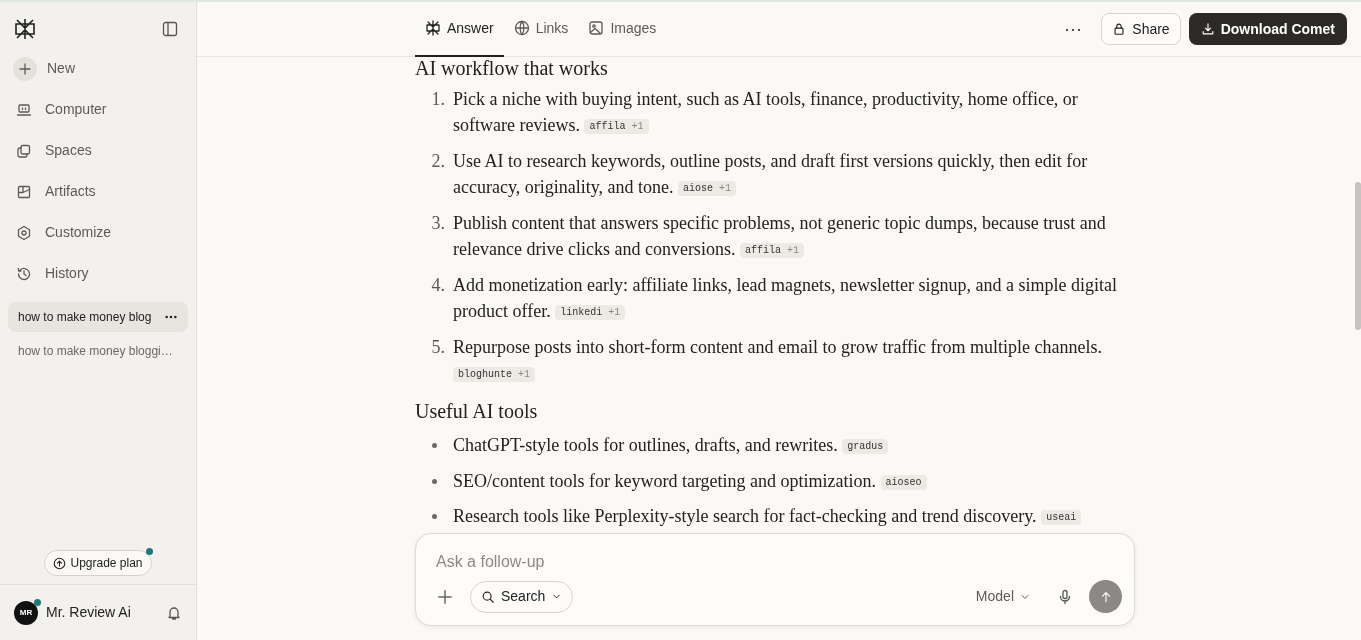 The width and height of the screenshot is (1361, 640). What do you see at coordinates (1207, 29) in the screenshot?
I see `download-icon` at bounding box center [1207, 29].